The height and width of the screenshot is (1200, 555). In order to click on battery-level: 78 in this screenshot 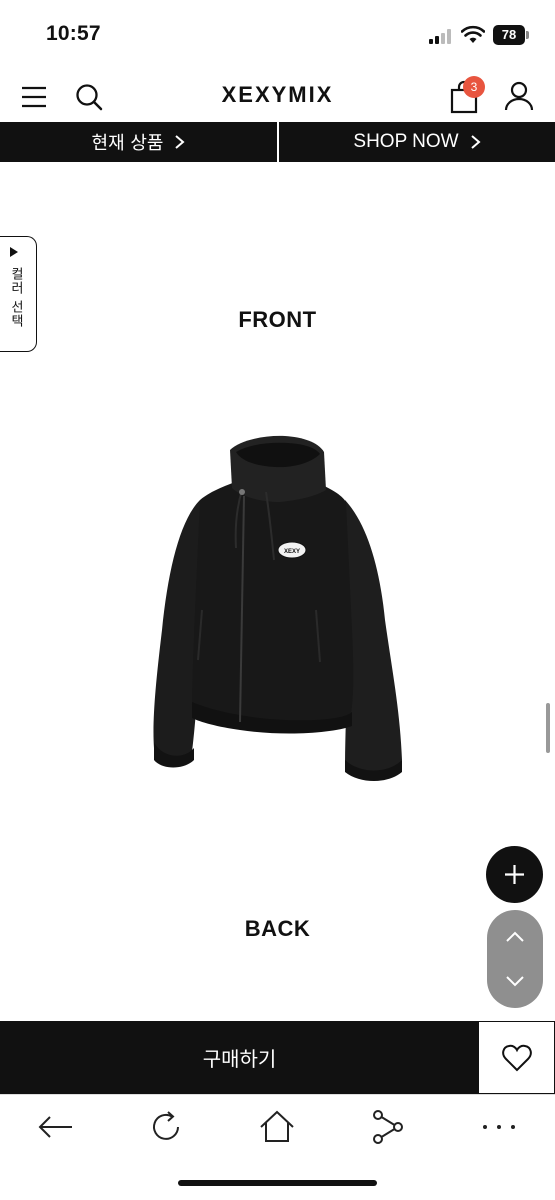, I will do `click(509, 35)`.